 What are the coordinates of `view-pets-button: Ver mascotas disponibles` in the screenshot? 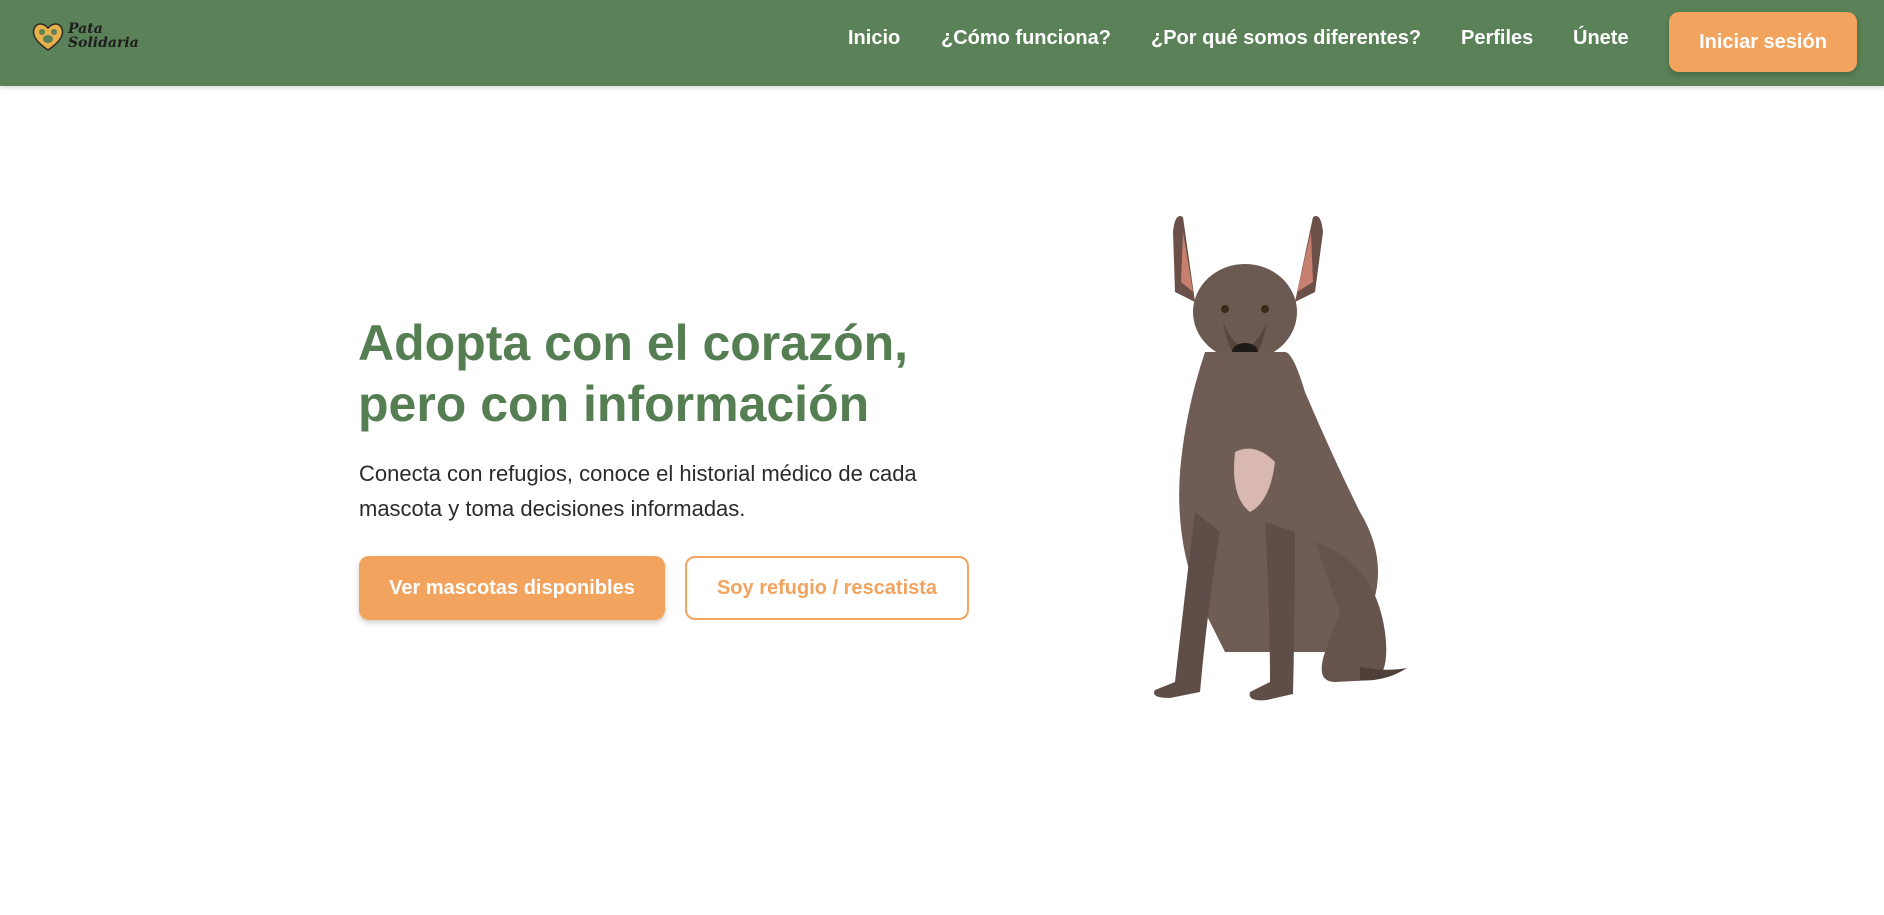 It's located at (512, 588).